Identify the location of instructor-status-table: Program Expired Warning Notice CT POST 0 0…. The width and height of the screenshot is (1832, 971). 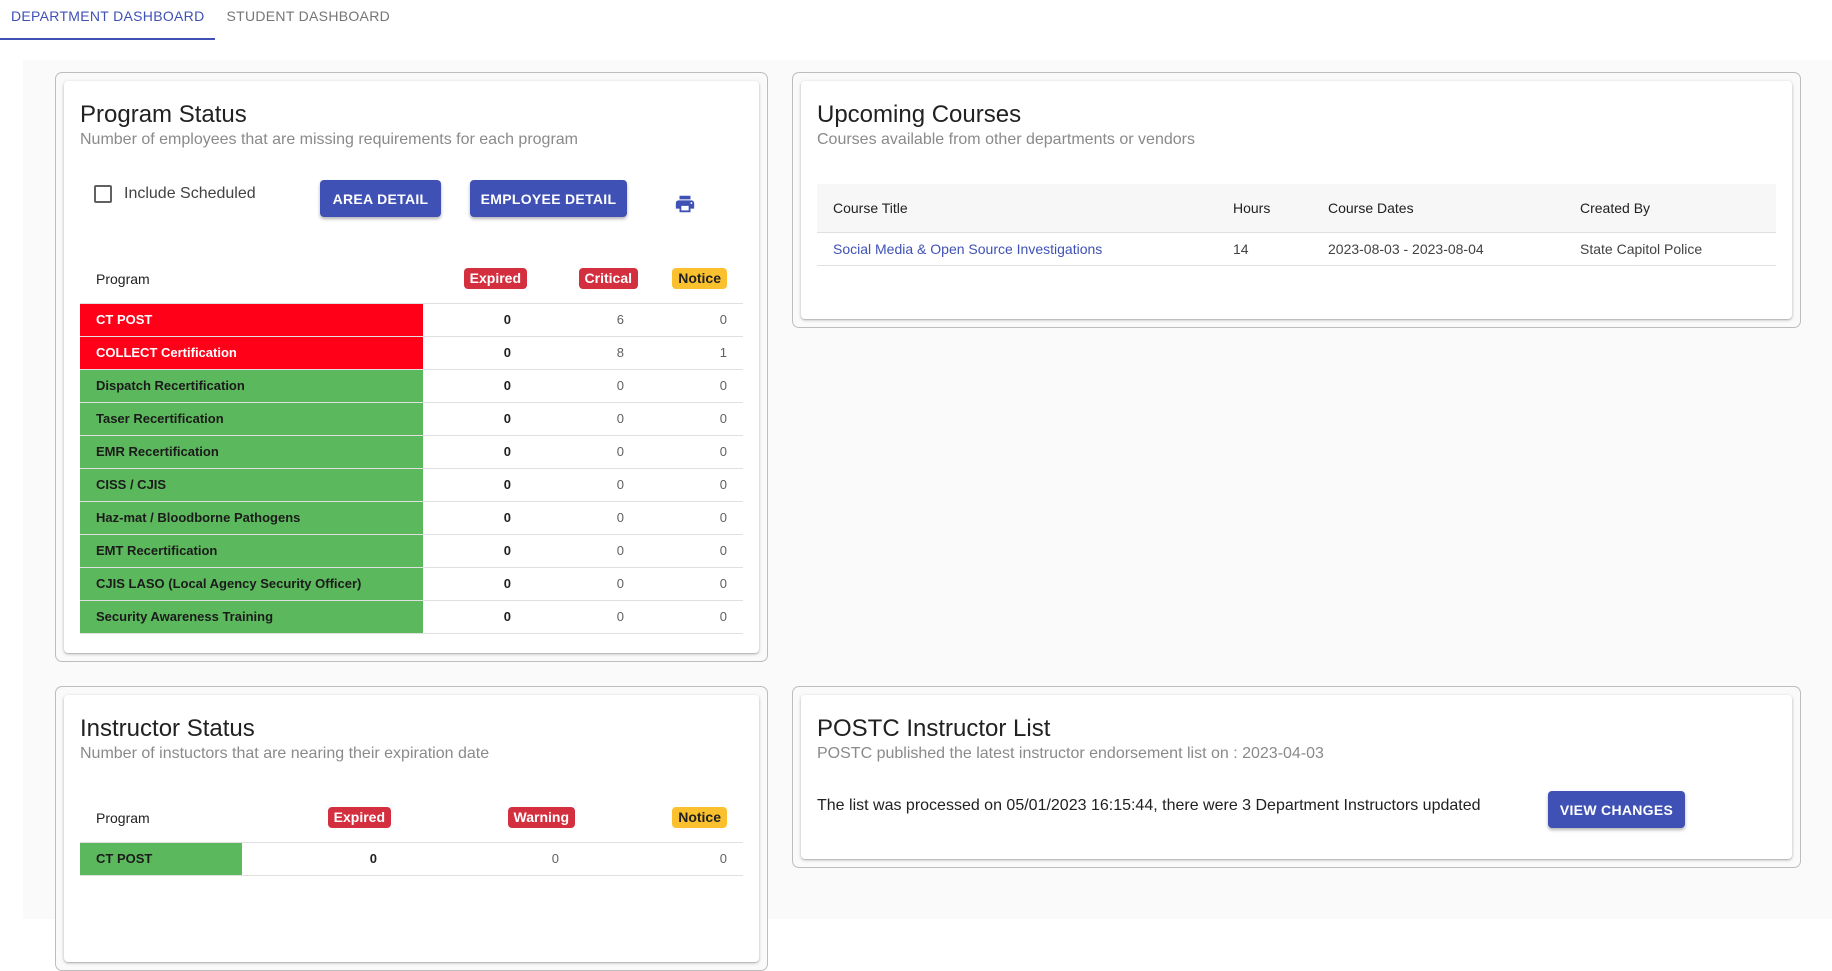
(411, 835).